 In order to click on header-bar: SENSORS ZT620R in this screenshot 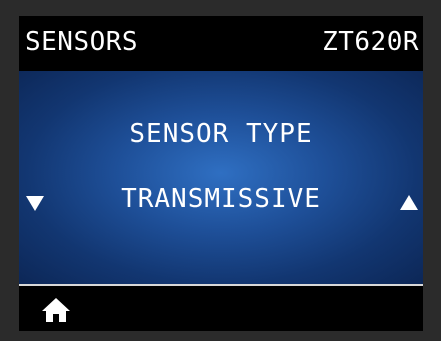, I will do `click(221, 43)`.